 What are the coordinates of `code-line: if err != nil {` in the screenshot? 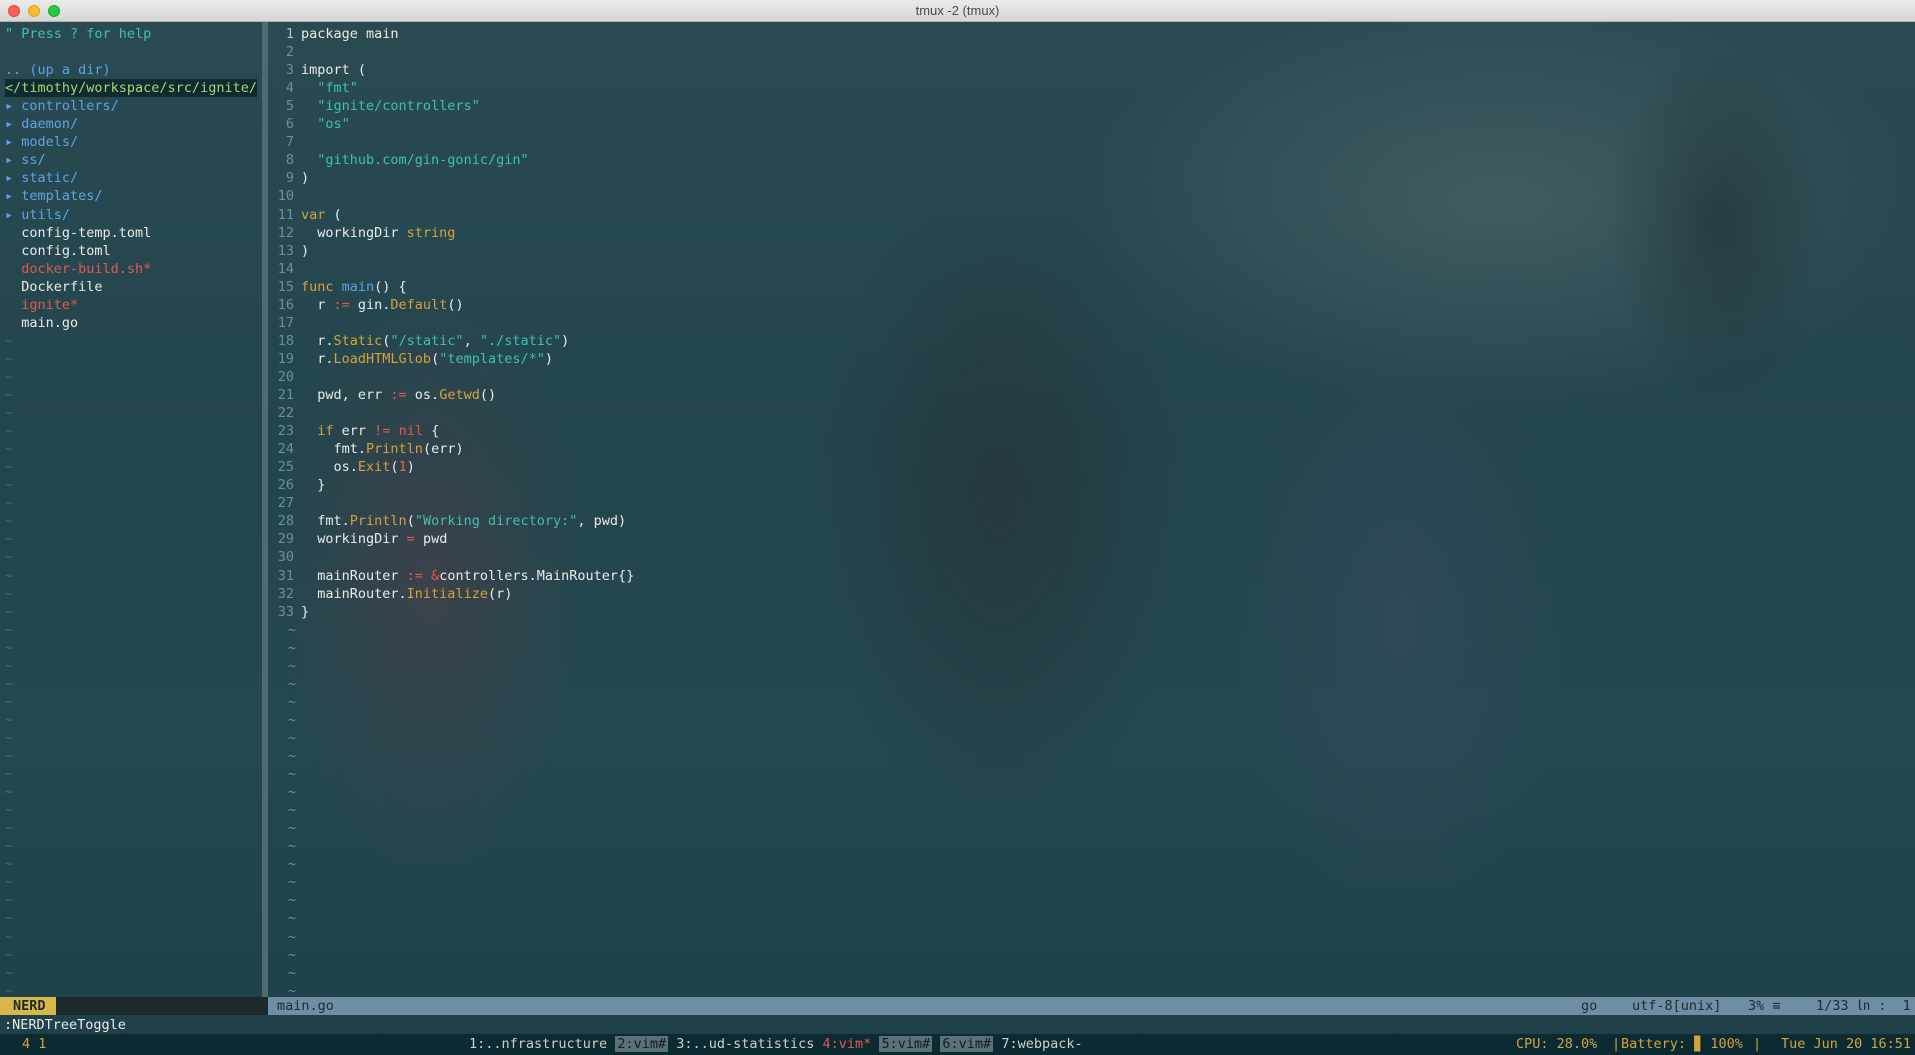 It's located at (370, 431).